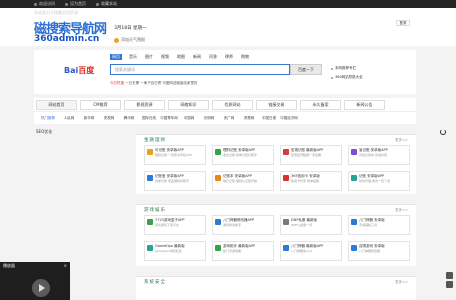  What do you see at coordinates (305, 181) in the screenshot?
I see `app-desc: 信用卡管家 账单提醒` at bounding box center [305, 181].